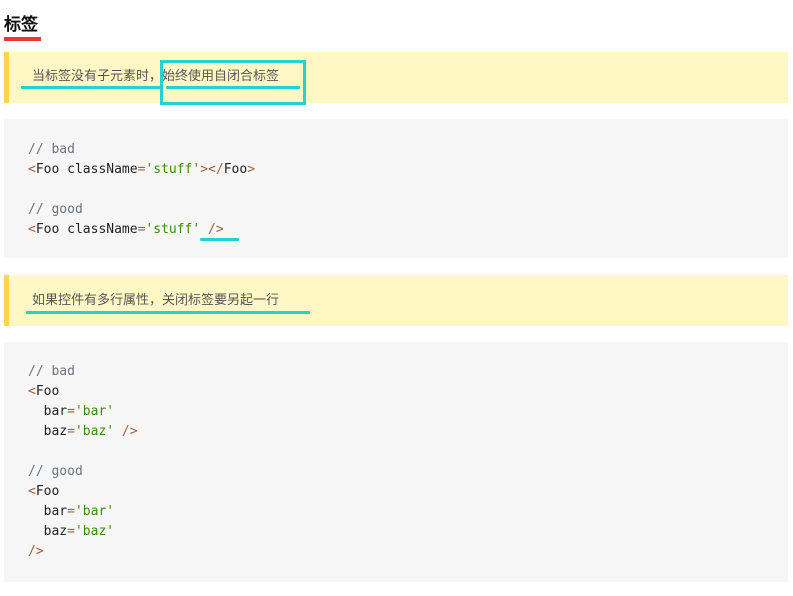 This screenshot has height=596, width=793. I want to click on highlight-box, so click(233, 82).